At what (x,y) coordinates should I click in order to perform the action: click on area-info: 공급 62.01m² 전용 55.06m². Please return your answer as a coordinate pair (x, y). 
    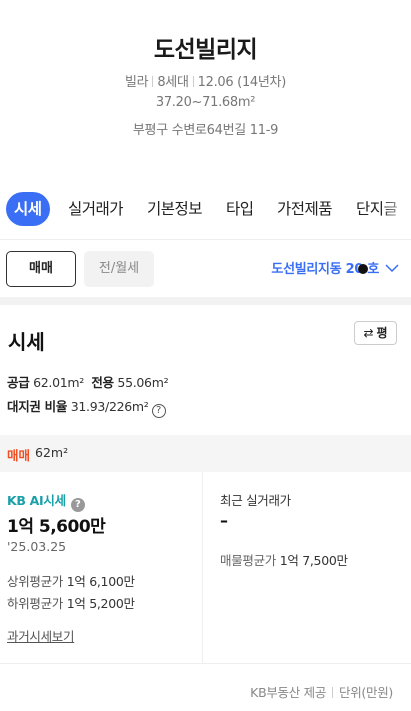
    Looking at the image, I should click on (88, 381).